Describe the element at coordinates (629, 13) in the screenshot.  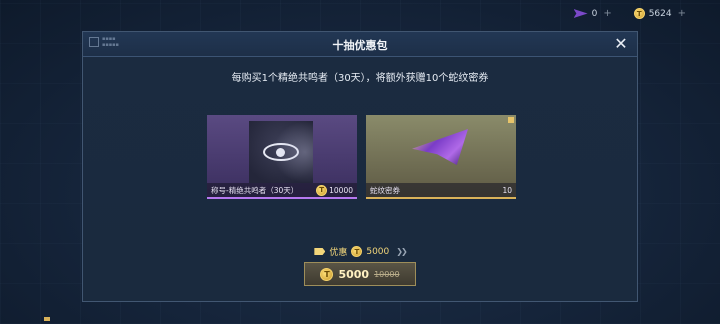
I see `currency-bar: 0 + T 5624 +` at that location.